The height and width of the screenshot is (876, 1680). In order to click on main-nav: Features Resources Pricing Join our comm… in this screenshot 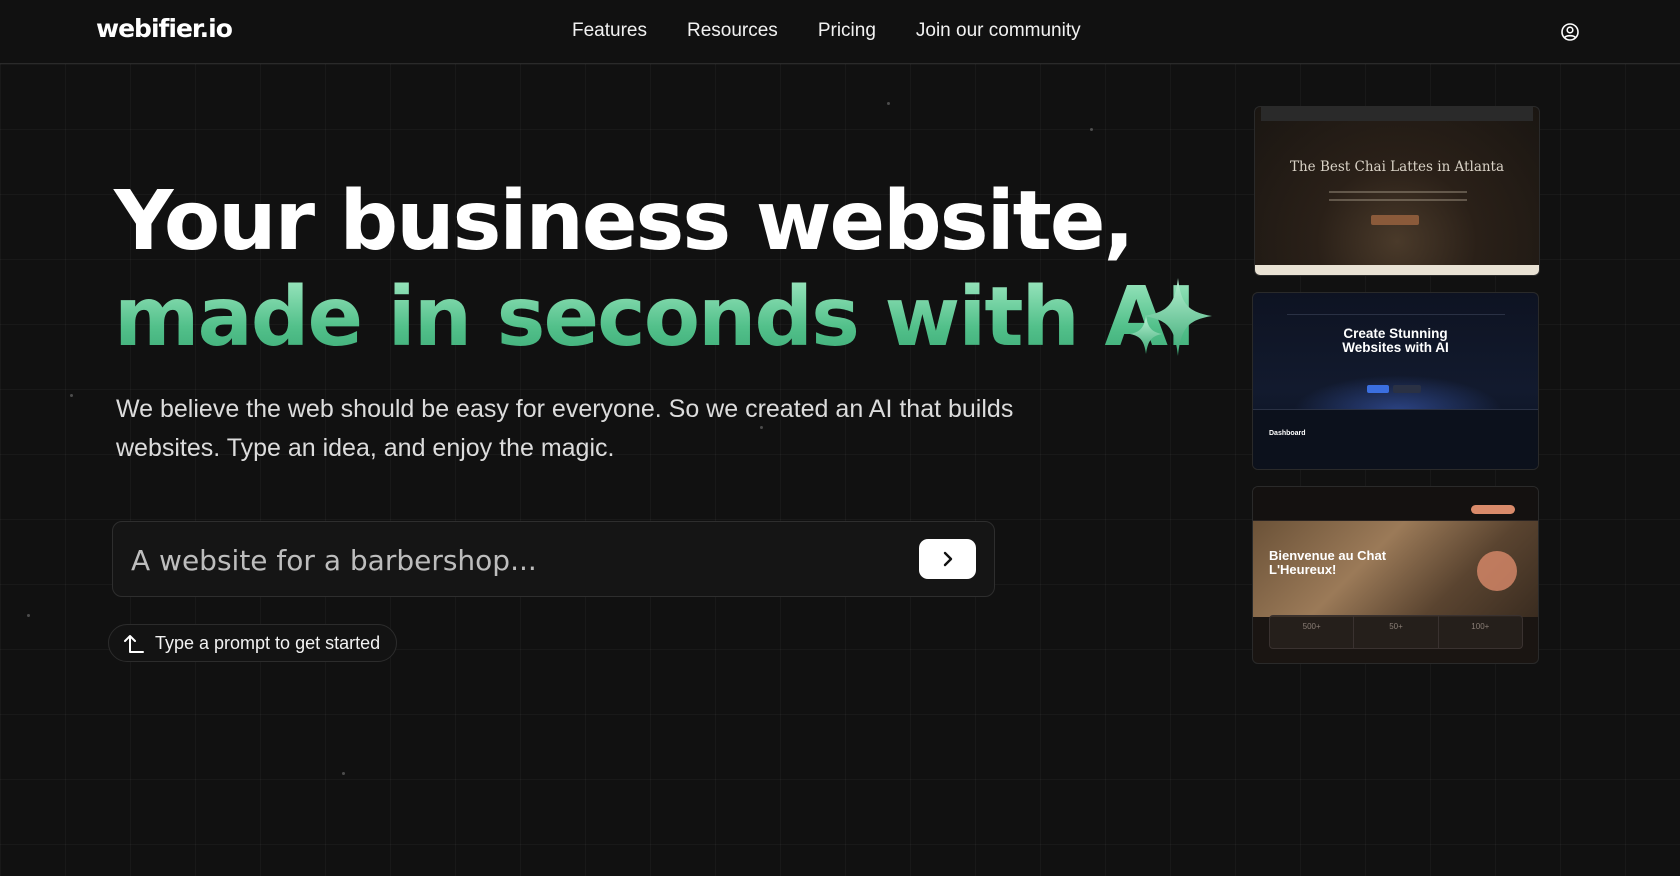, I will do `click(826, 31)`.